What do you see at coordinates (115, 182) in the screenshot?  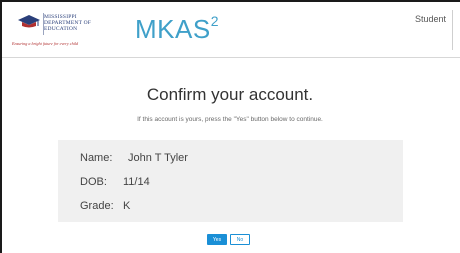 I see `dob-row: DOB: 11/14` at bounding box center [115, 182].